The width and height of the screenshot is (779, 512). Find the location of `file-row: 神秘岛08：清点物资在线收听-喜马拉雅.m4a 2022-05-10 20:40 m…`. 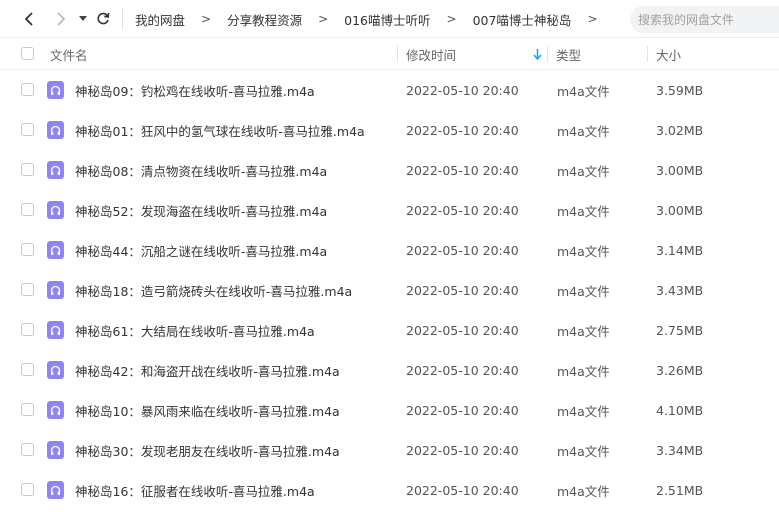

file-row: 神秘岛08：清点物资在线收听-喜马拉雅.m4a 2022-05-10 20:40 m… is located at coordinates (389, 170).